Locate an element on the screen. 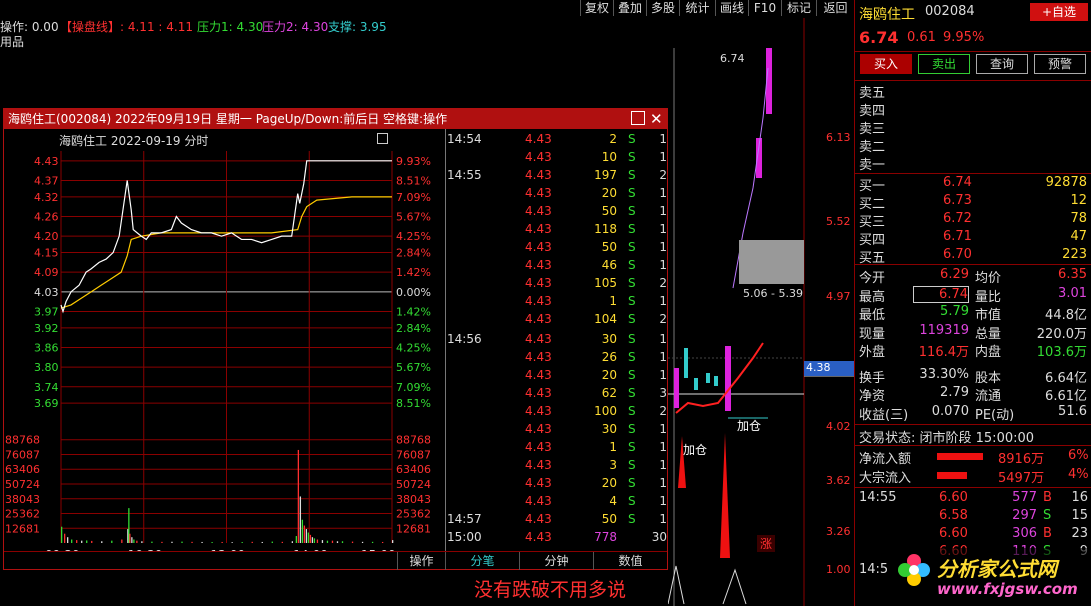  alert-button: 预警 is located at coordinates (1060, 64).